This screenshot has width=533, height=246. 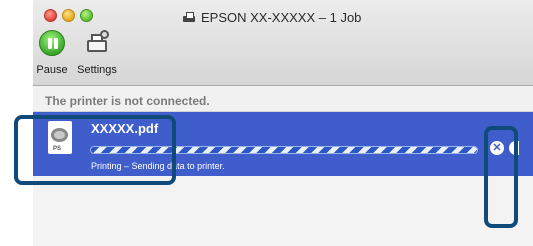 What do you see at coordinates (97, 43) in the screenshot?
I see `printer-settings-icon` at bounding box center [97, 43].